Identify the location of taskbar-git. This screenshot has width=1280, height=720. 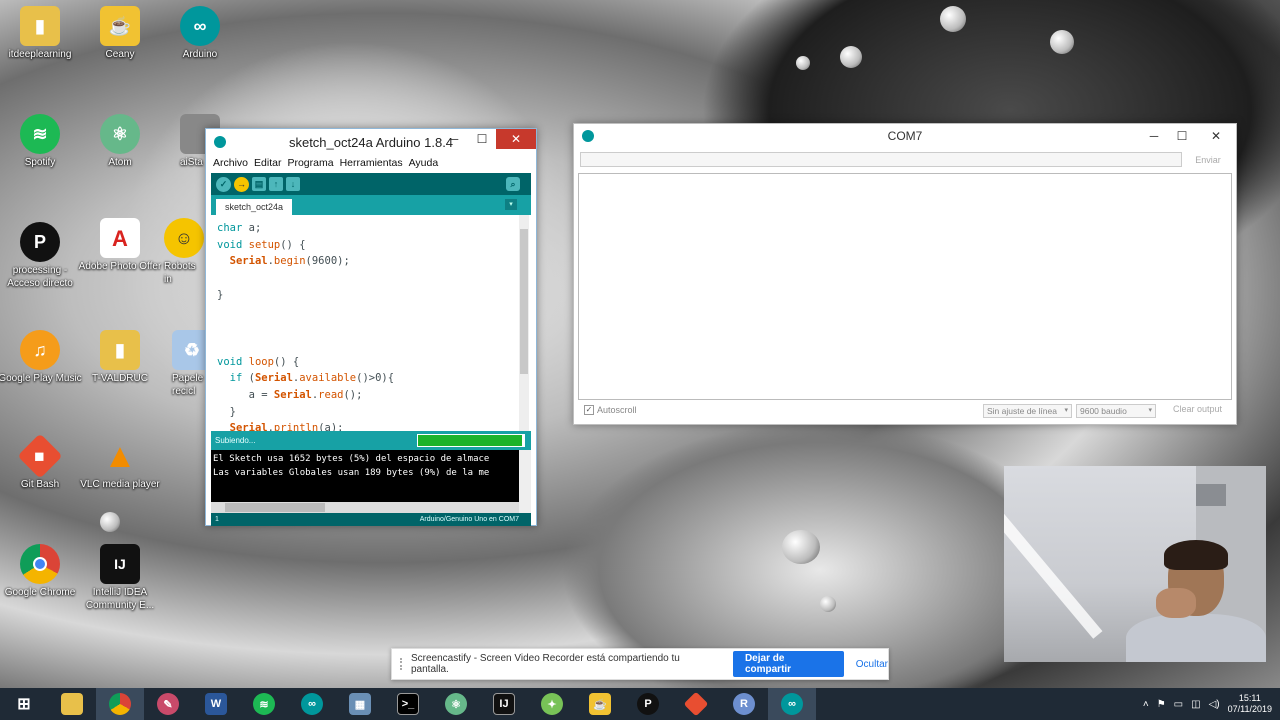
(696, 704).